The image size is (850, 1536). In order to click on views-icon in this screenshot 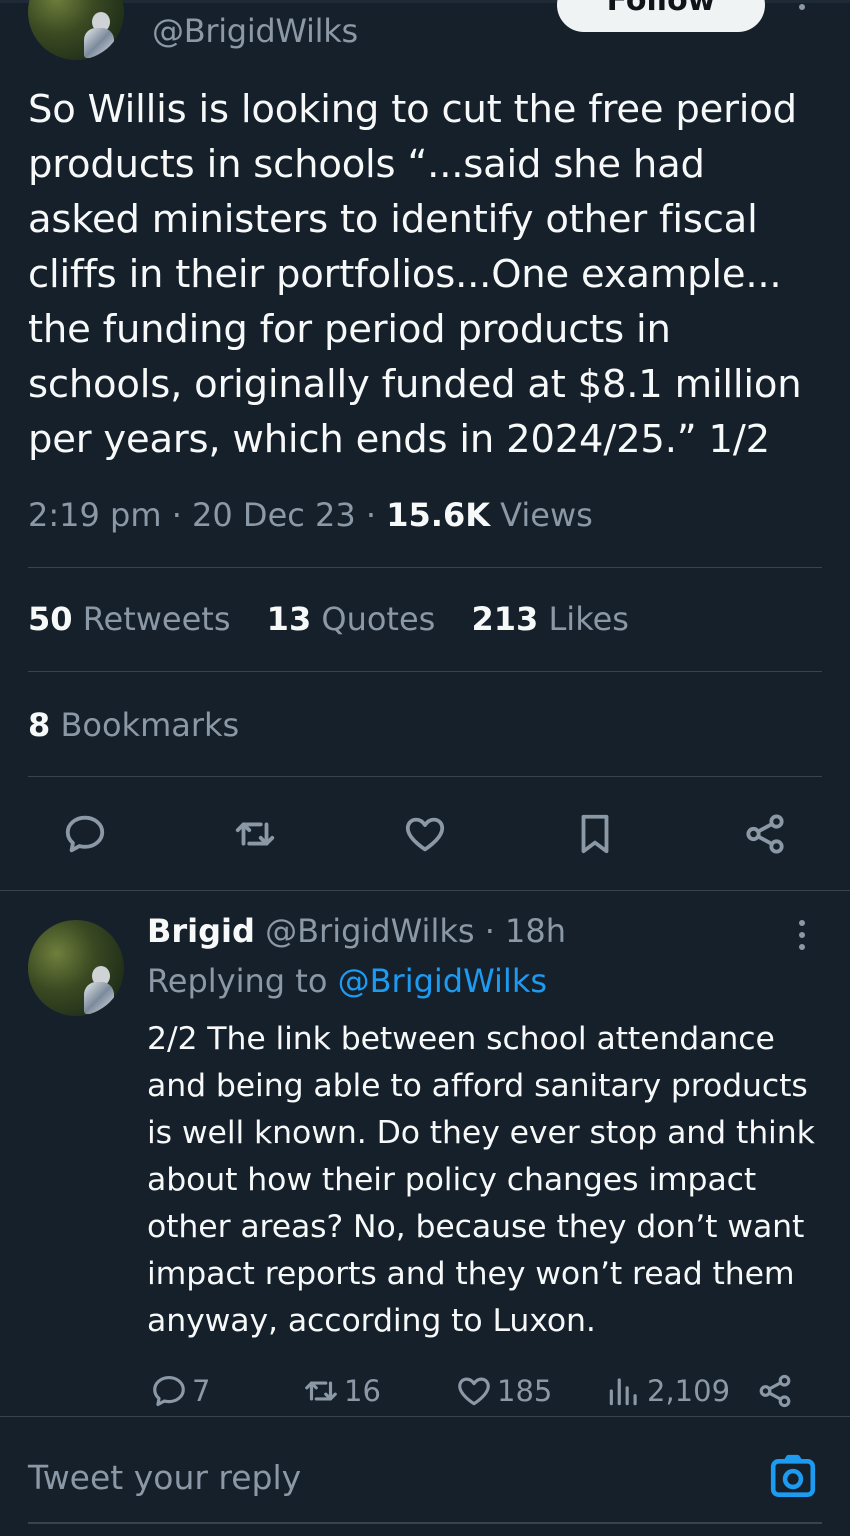, I will do `click(623, 1392)`.